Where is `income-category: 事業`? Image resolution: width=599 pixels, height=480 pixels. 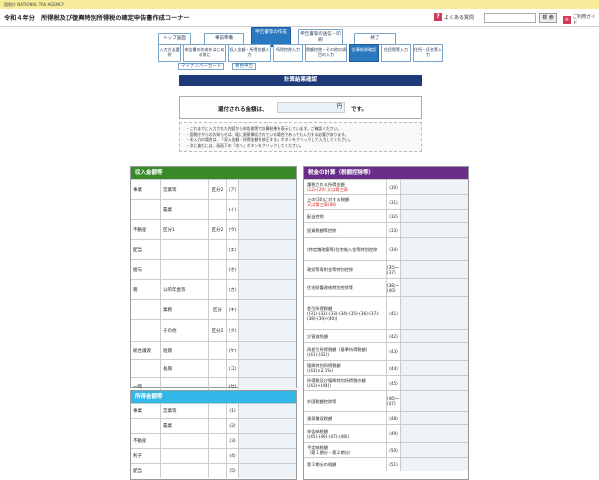 income-category: 事業 is located at coordinates (146, 189).